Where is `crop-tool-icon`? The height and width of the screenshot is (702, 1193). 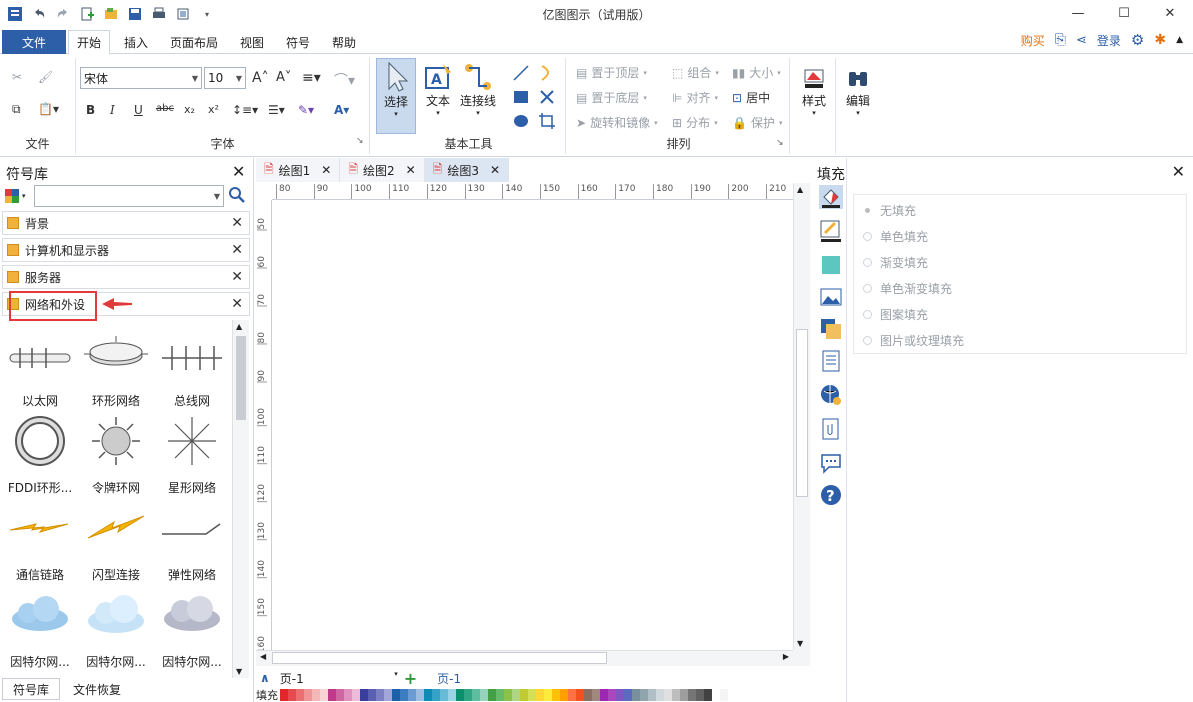 crop-tool-icon is located at coordinates (547, 121).